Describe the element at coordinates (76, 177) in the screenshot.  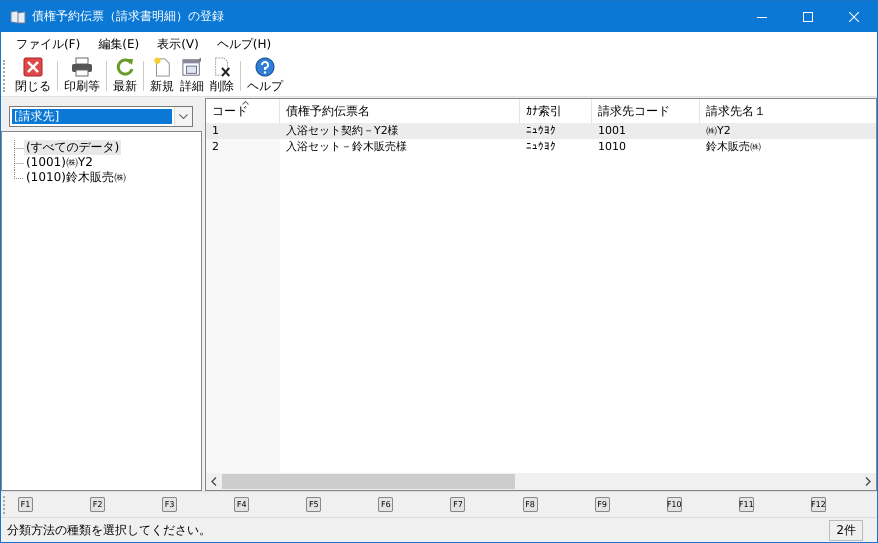
I see `tree-item: (1010)鈴木販売㈱` at that location.